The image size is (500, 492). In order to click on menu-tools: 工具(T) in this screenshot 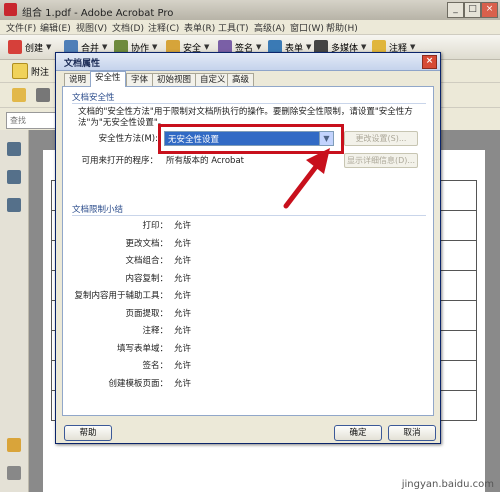, I will do `click(233, 27)`.